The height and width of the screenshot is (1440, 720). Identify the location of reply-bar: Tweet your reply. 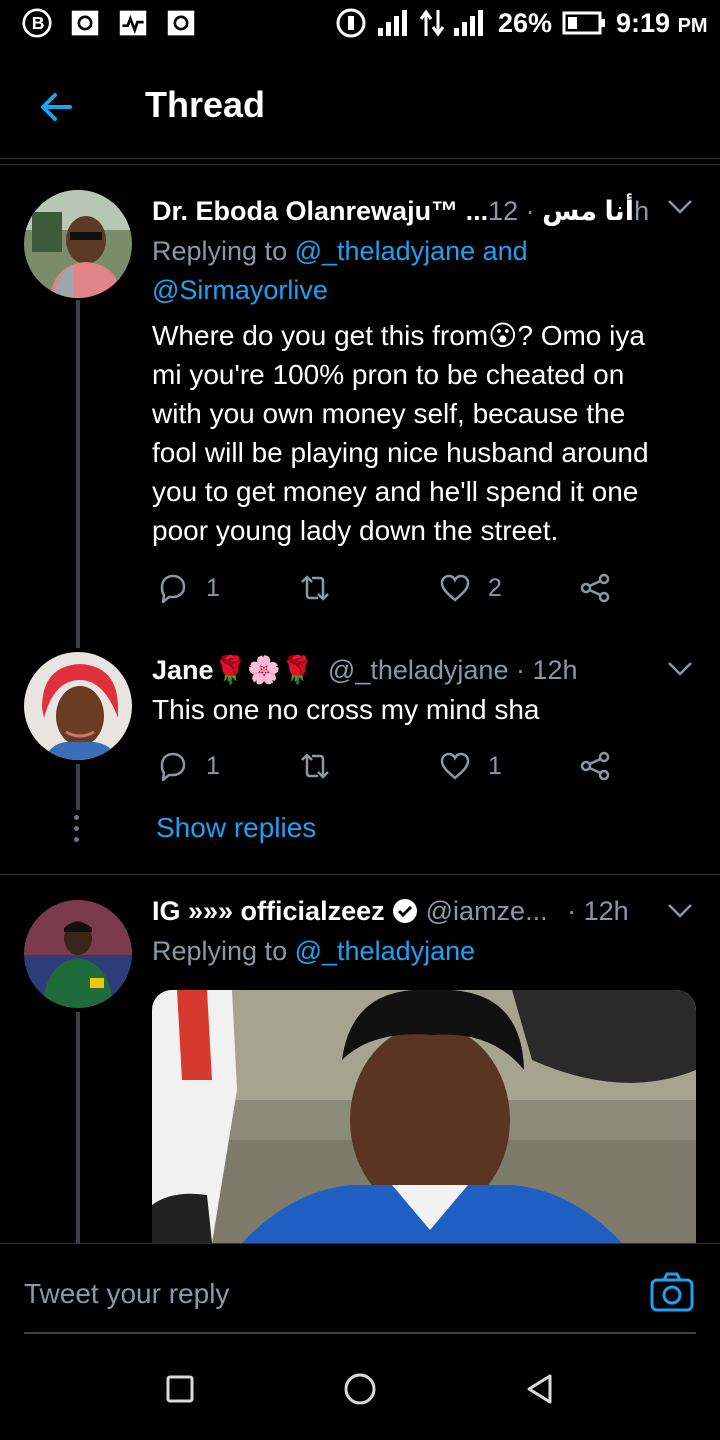
(360, 1289).